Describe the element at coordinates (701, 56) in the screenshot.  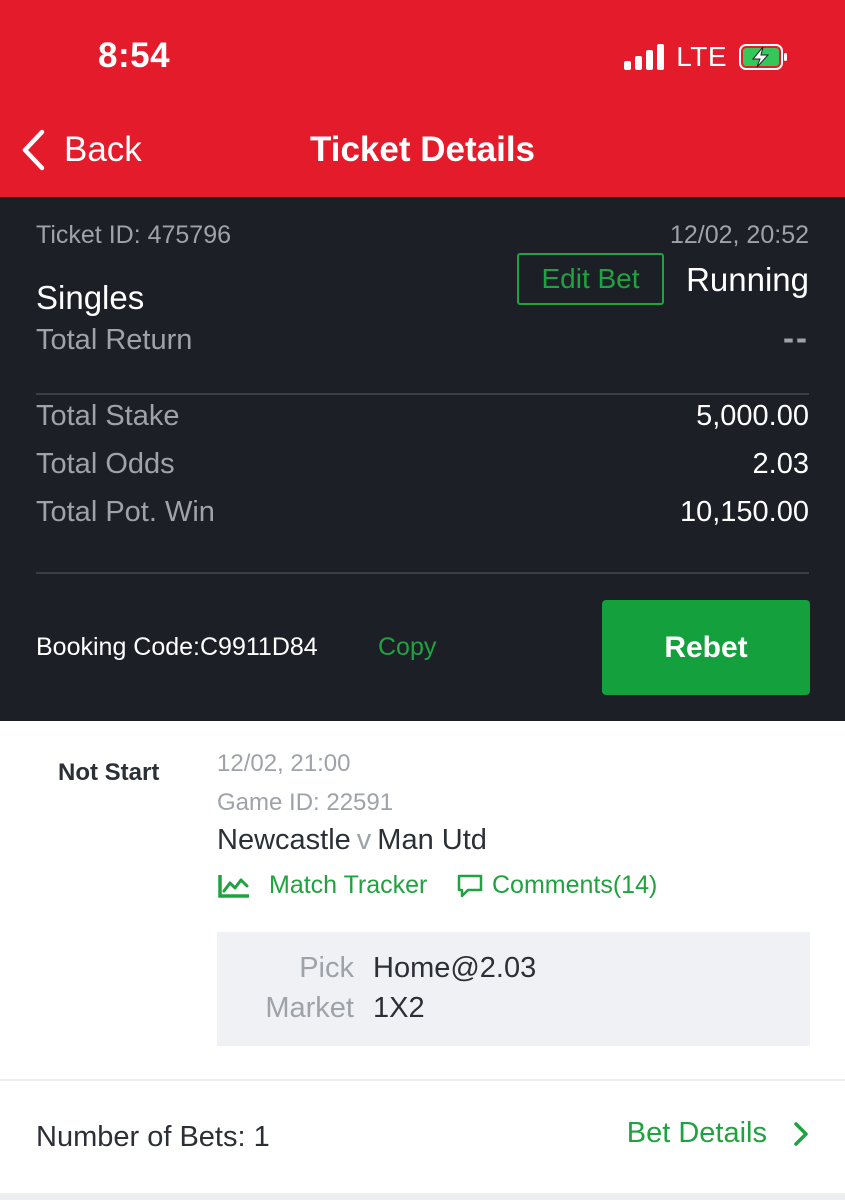
I see `network-label: LTE` at that location.